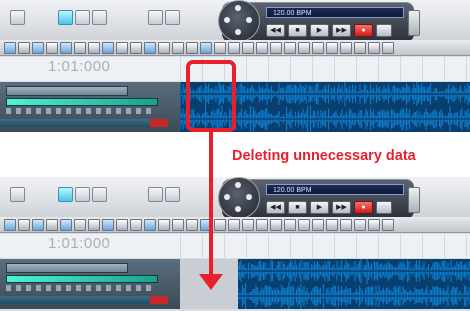 This screenshot has height=311, width=470. Describe the element at coordinates (324, 156) in the screenshot. I see `annotation-caption: Deleting unnecessary data` at that location.